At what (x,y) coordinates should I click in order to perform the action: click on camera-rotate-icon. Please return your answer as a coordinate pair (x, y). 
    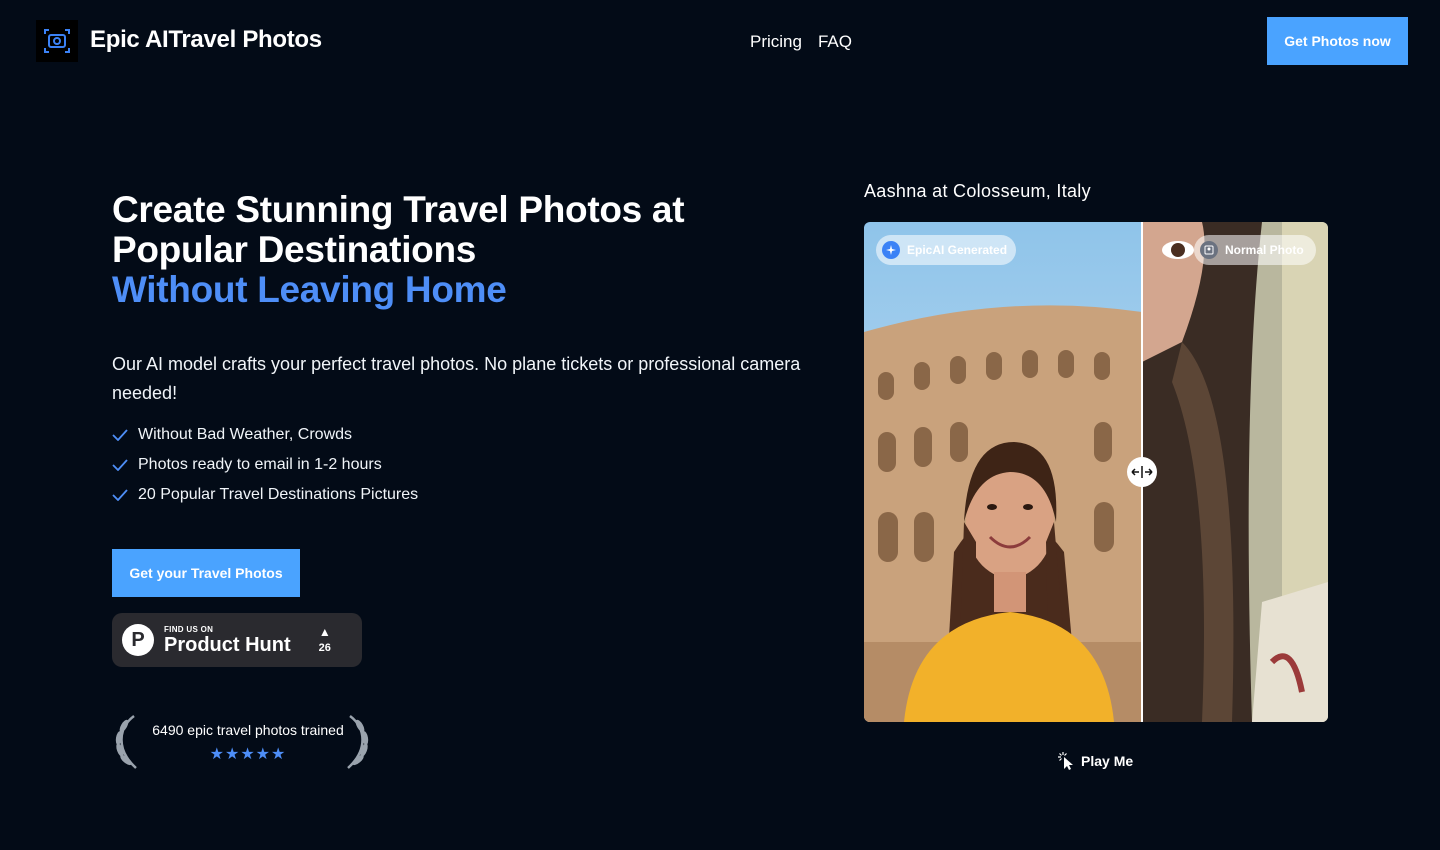
    Looking at the image, I should click on (57, 41).